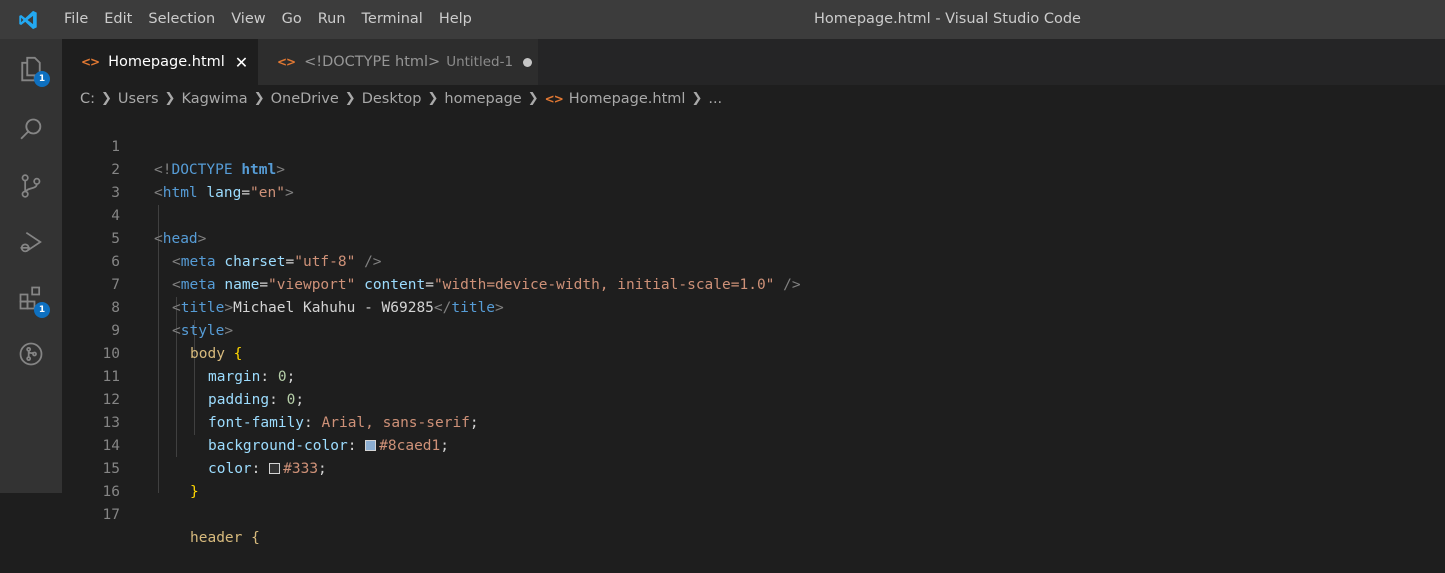 This screenshot has height=573, width=1445. What do you see at coordinates (31, 298) in the screenshot?
I see `extensions-icon: 1` at bounding box center [31, 298].